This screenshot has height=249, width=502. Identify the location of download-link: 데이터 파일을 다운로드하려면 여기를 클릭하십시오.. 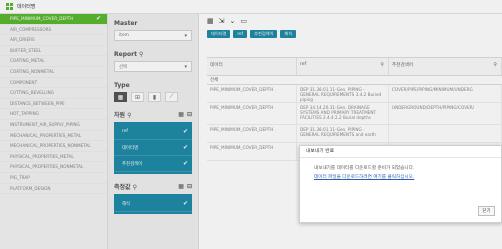
(404, 177).